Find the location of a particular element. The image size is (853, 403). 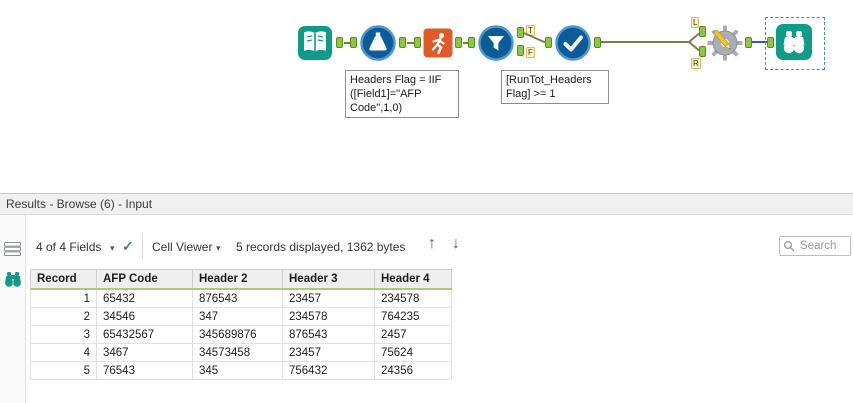

cell: 345689876 is located at coordinates (237, 334).